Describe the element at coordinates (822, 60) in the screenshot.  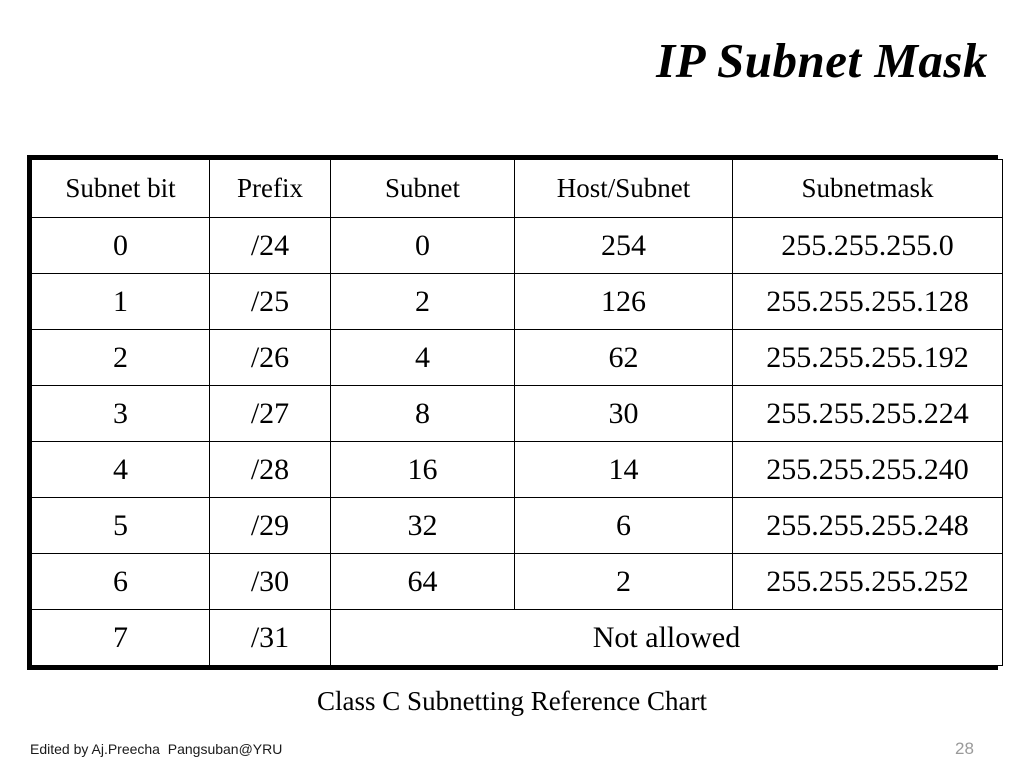
I see `page-title: IP Subnet Mask` at that location.